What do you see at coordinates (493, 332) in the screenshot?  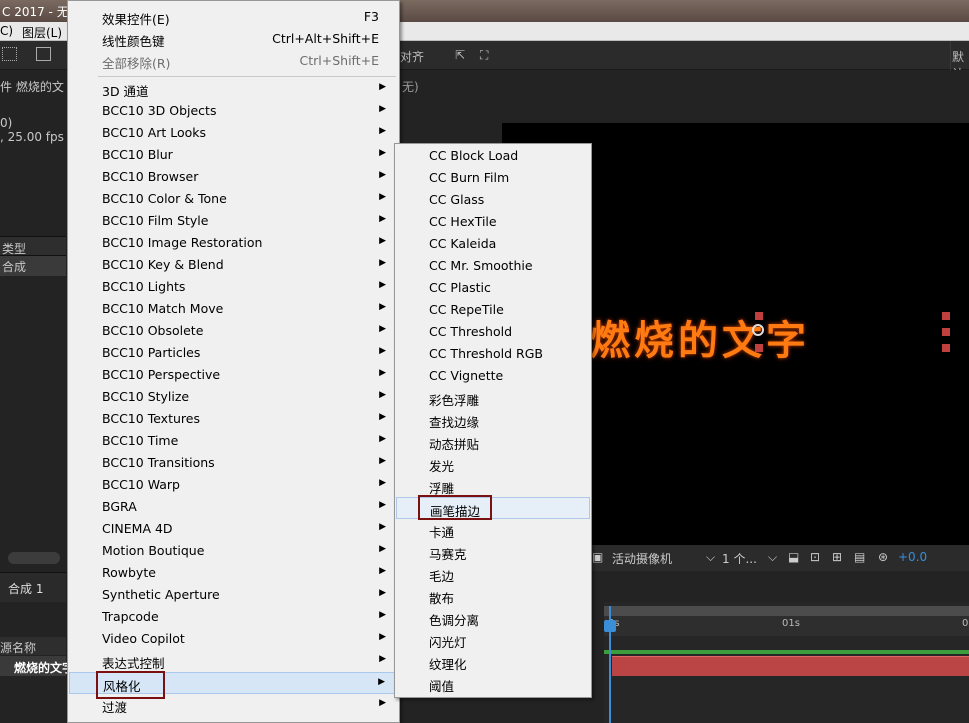 I see `submenu-item: CC Threshold` at bounding box center [493, 332].